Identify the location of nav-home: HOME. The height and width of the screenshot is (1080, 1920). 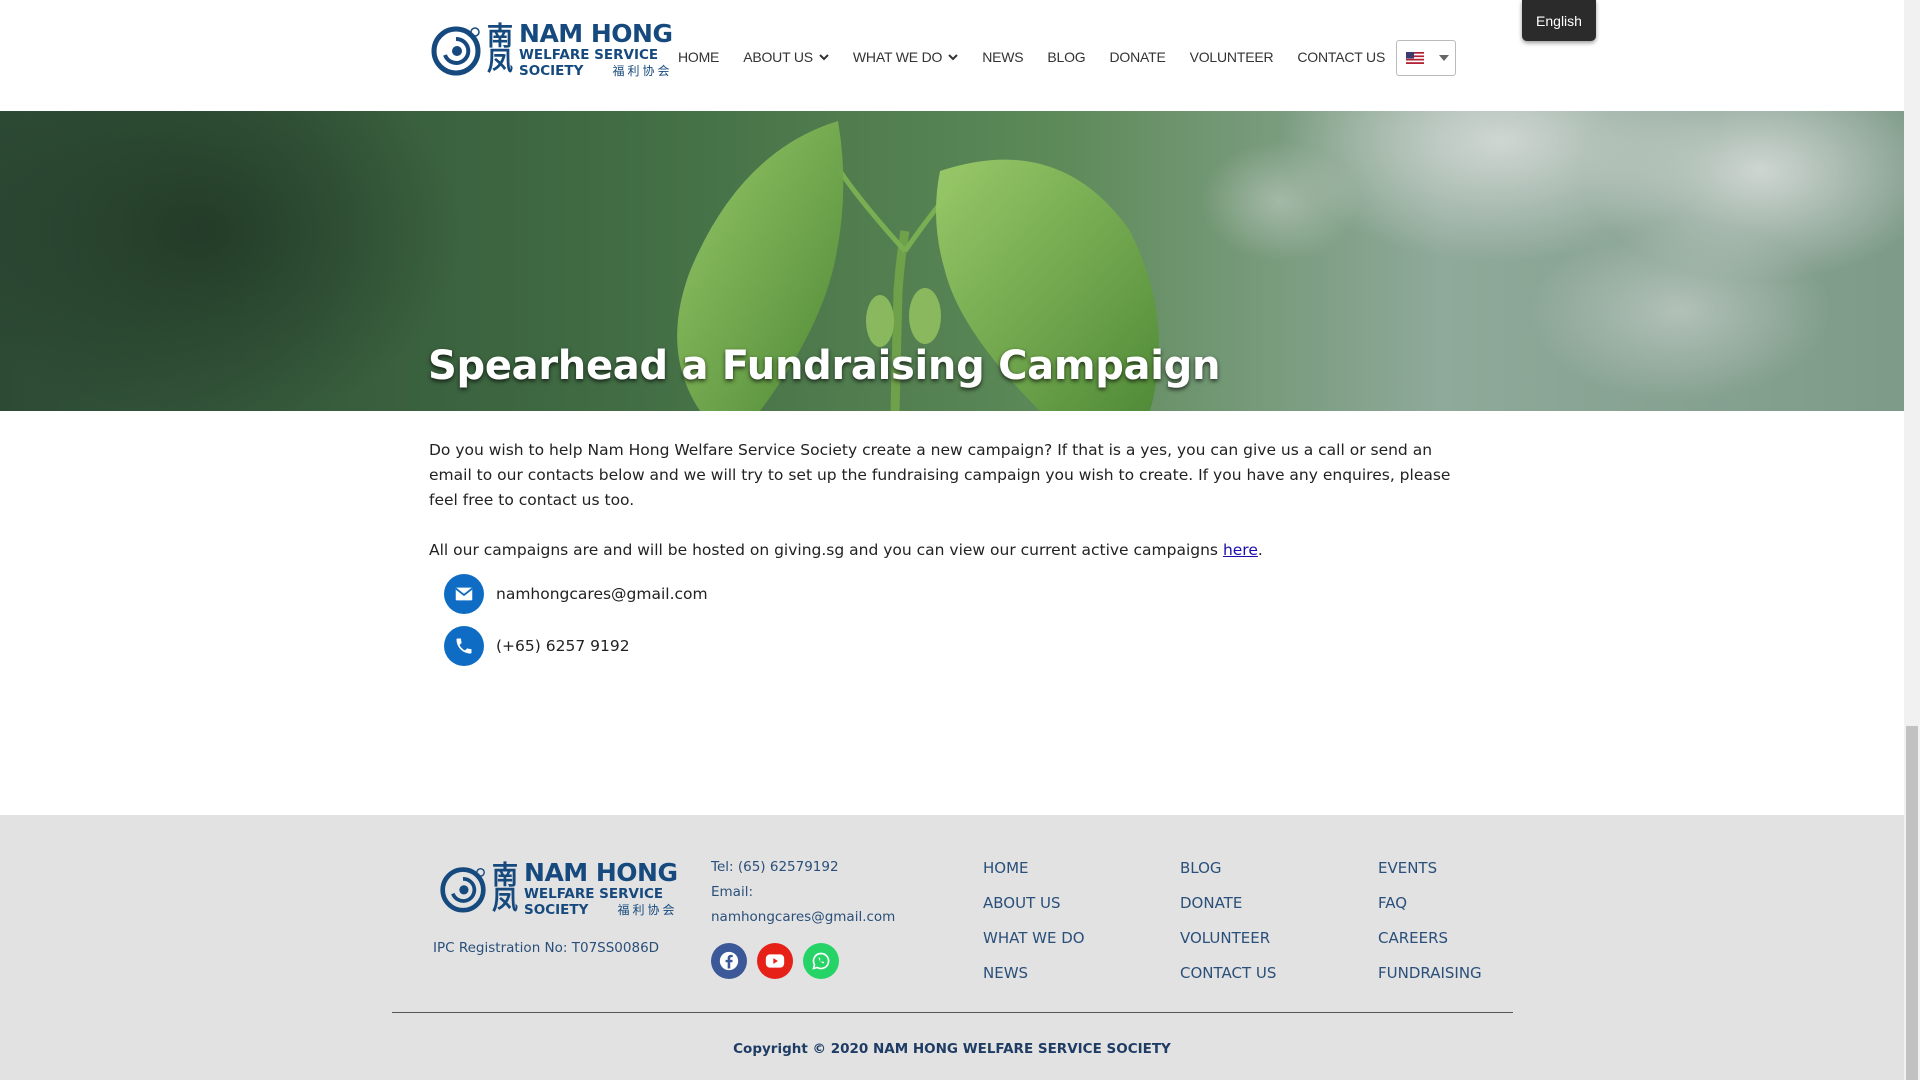
(698, 57).